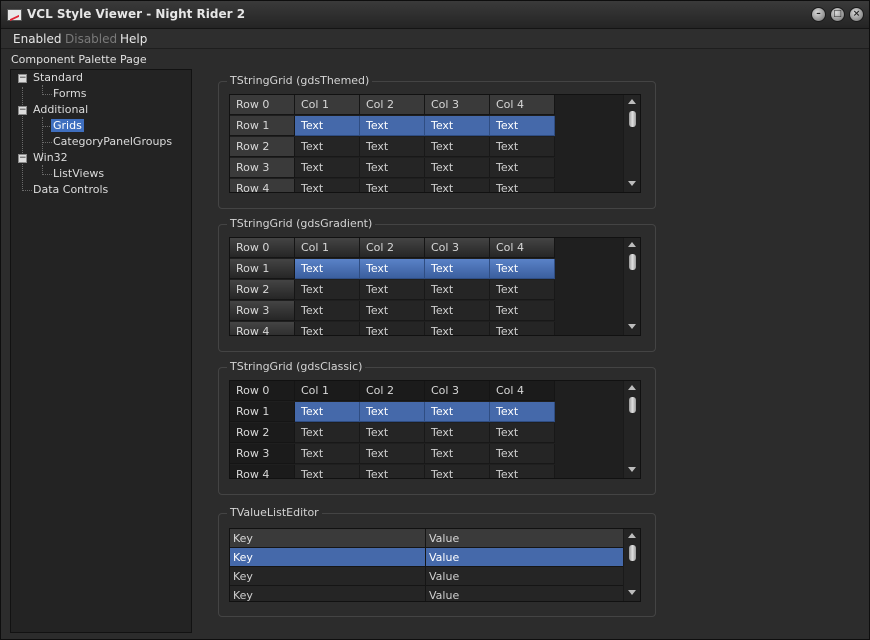 The height and width of the screenshot is (640, 870). I want to click on menu-disabled: Disabled, so click(91, 39).